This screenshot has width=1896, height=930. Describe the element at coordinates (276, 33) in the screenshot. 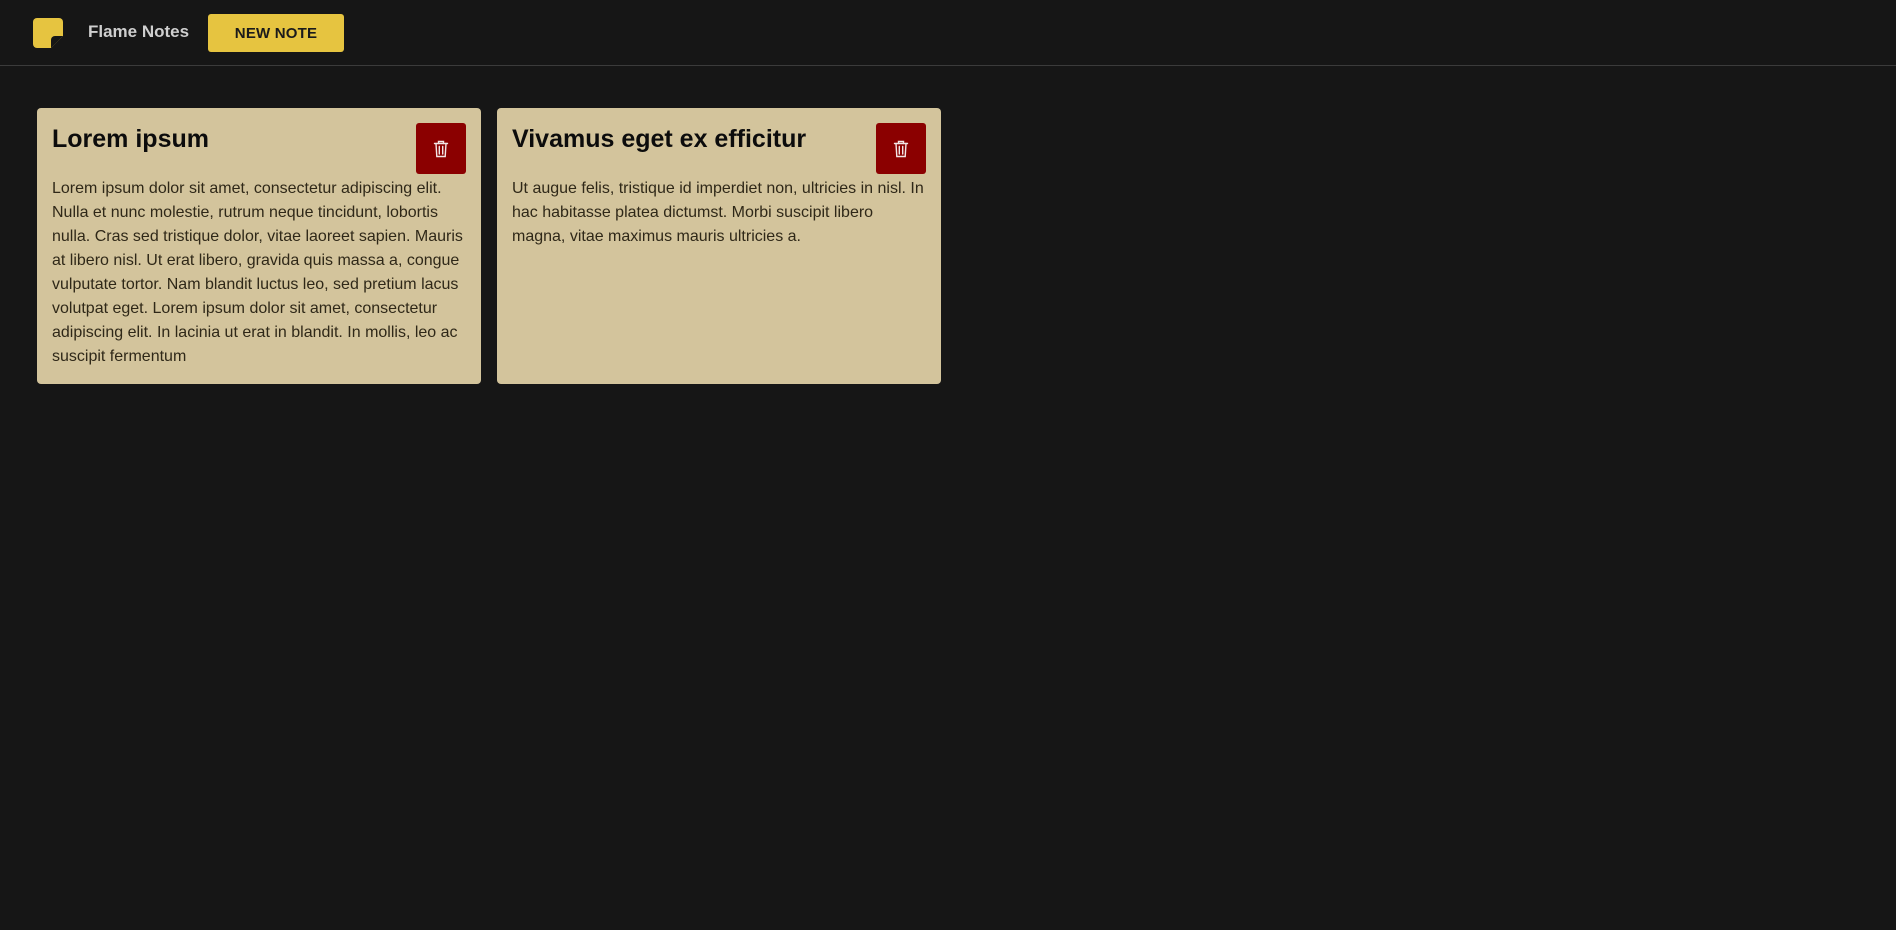

I see `new-note-button: NEW NOTE` at that location.